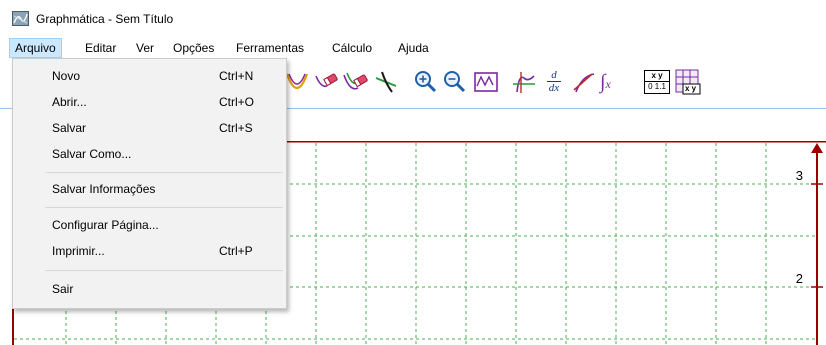 Image resolution: width=826 pixels, height=345 pixels. Describe the element at coordinates (149, 102) in the screenshot. I see `menu-item-abrir: Abrir... Ctrl+O` at that location.